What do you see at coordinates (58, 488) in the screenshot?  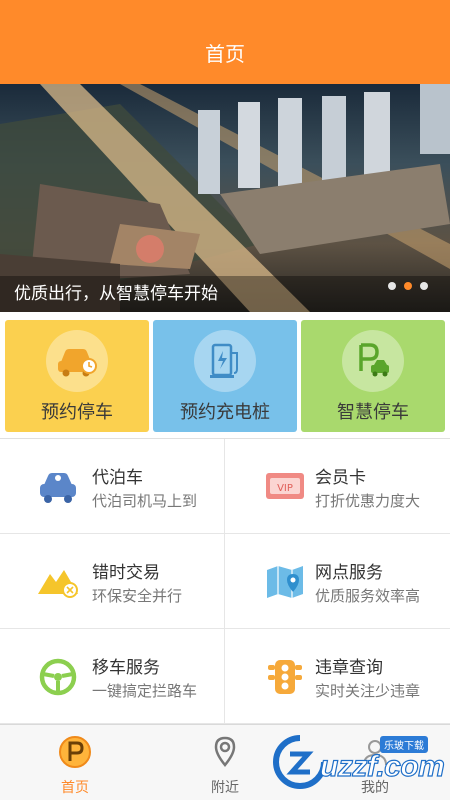 I see `car-icon` at bounding box center [58, 488].